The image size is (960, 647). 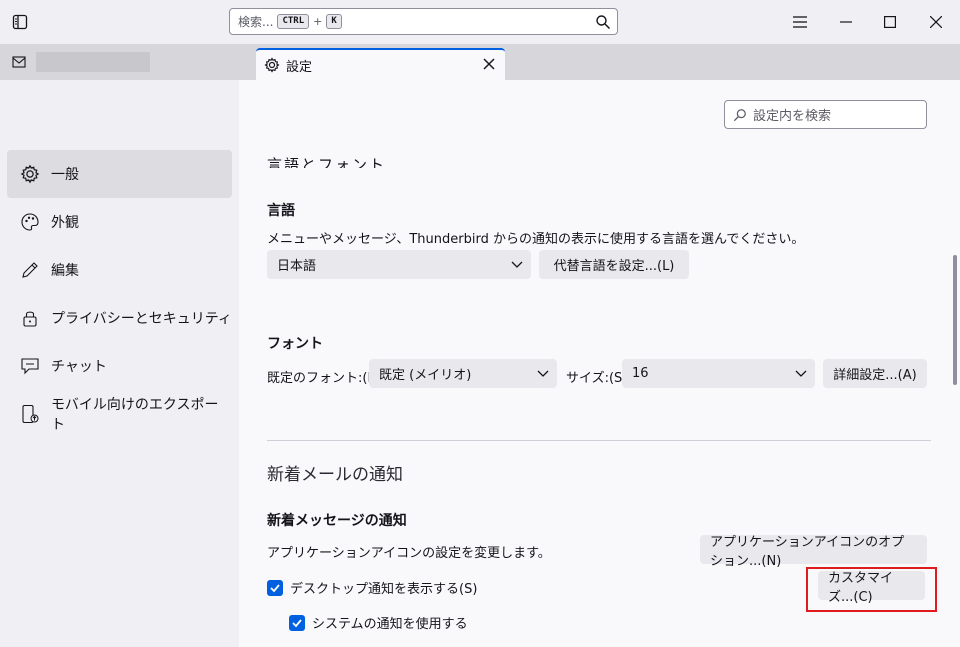 I want to click on font-size-select: 16, so click(x=718, y=373).